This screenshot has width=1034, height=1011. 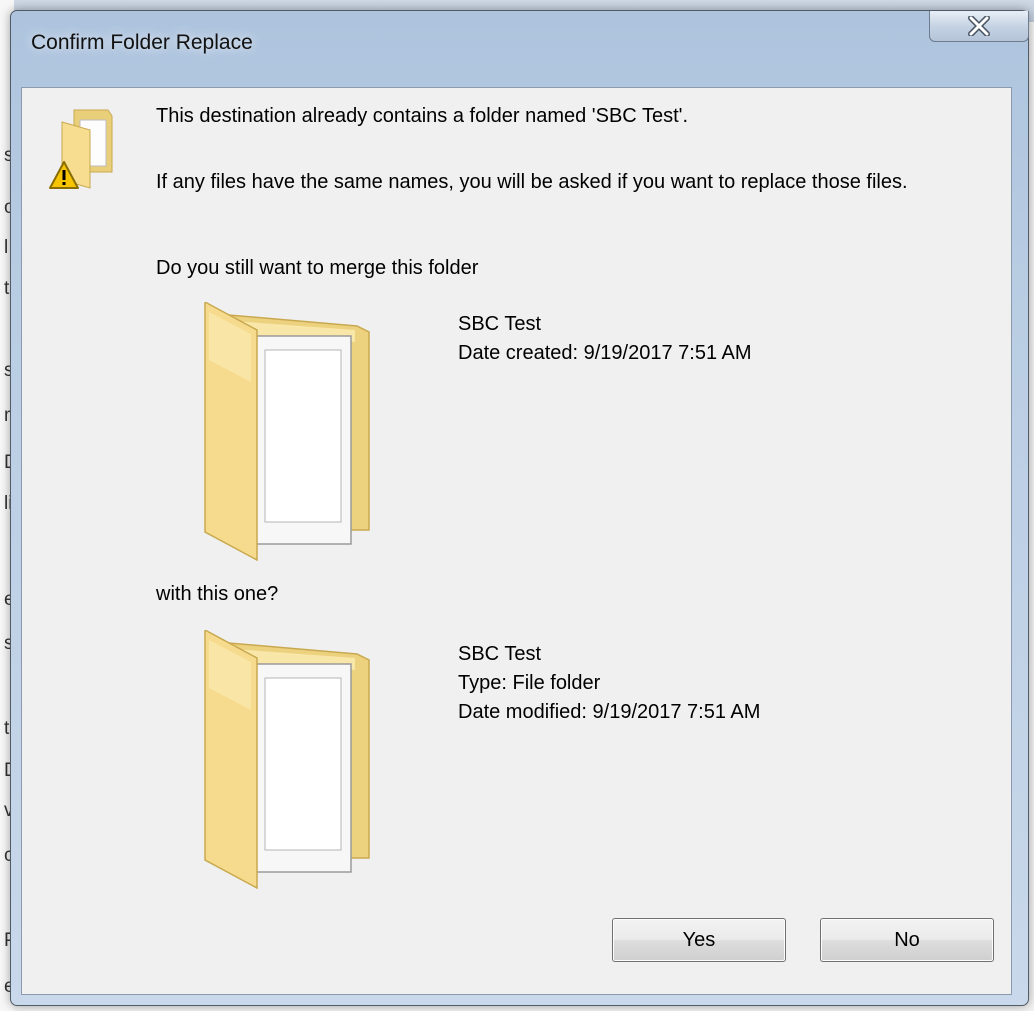 I want to click on yes-button: Yes, so click(x=699, y=940).